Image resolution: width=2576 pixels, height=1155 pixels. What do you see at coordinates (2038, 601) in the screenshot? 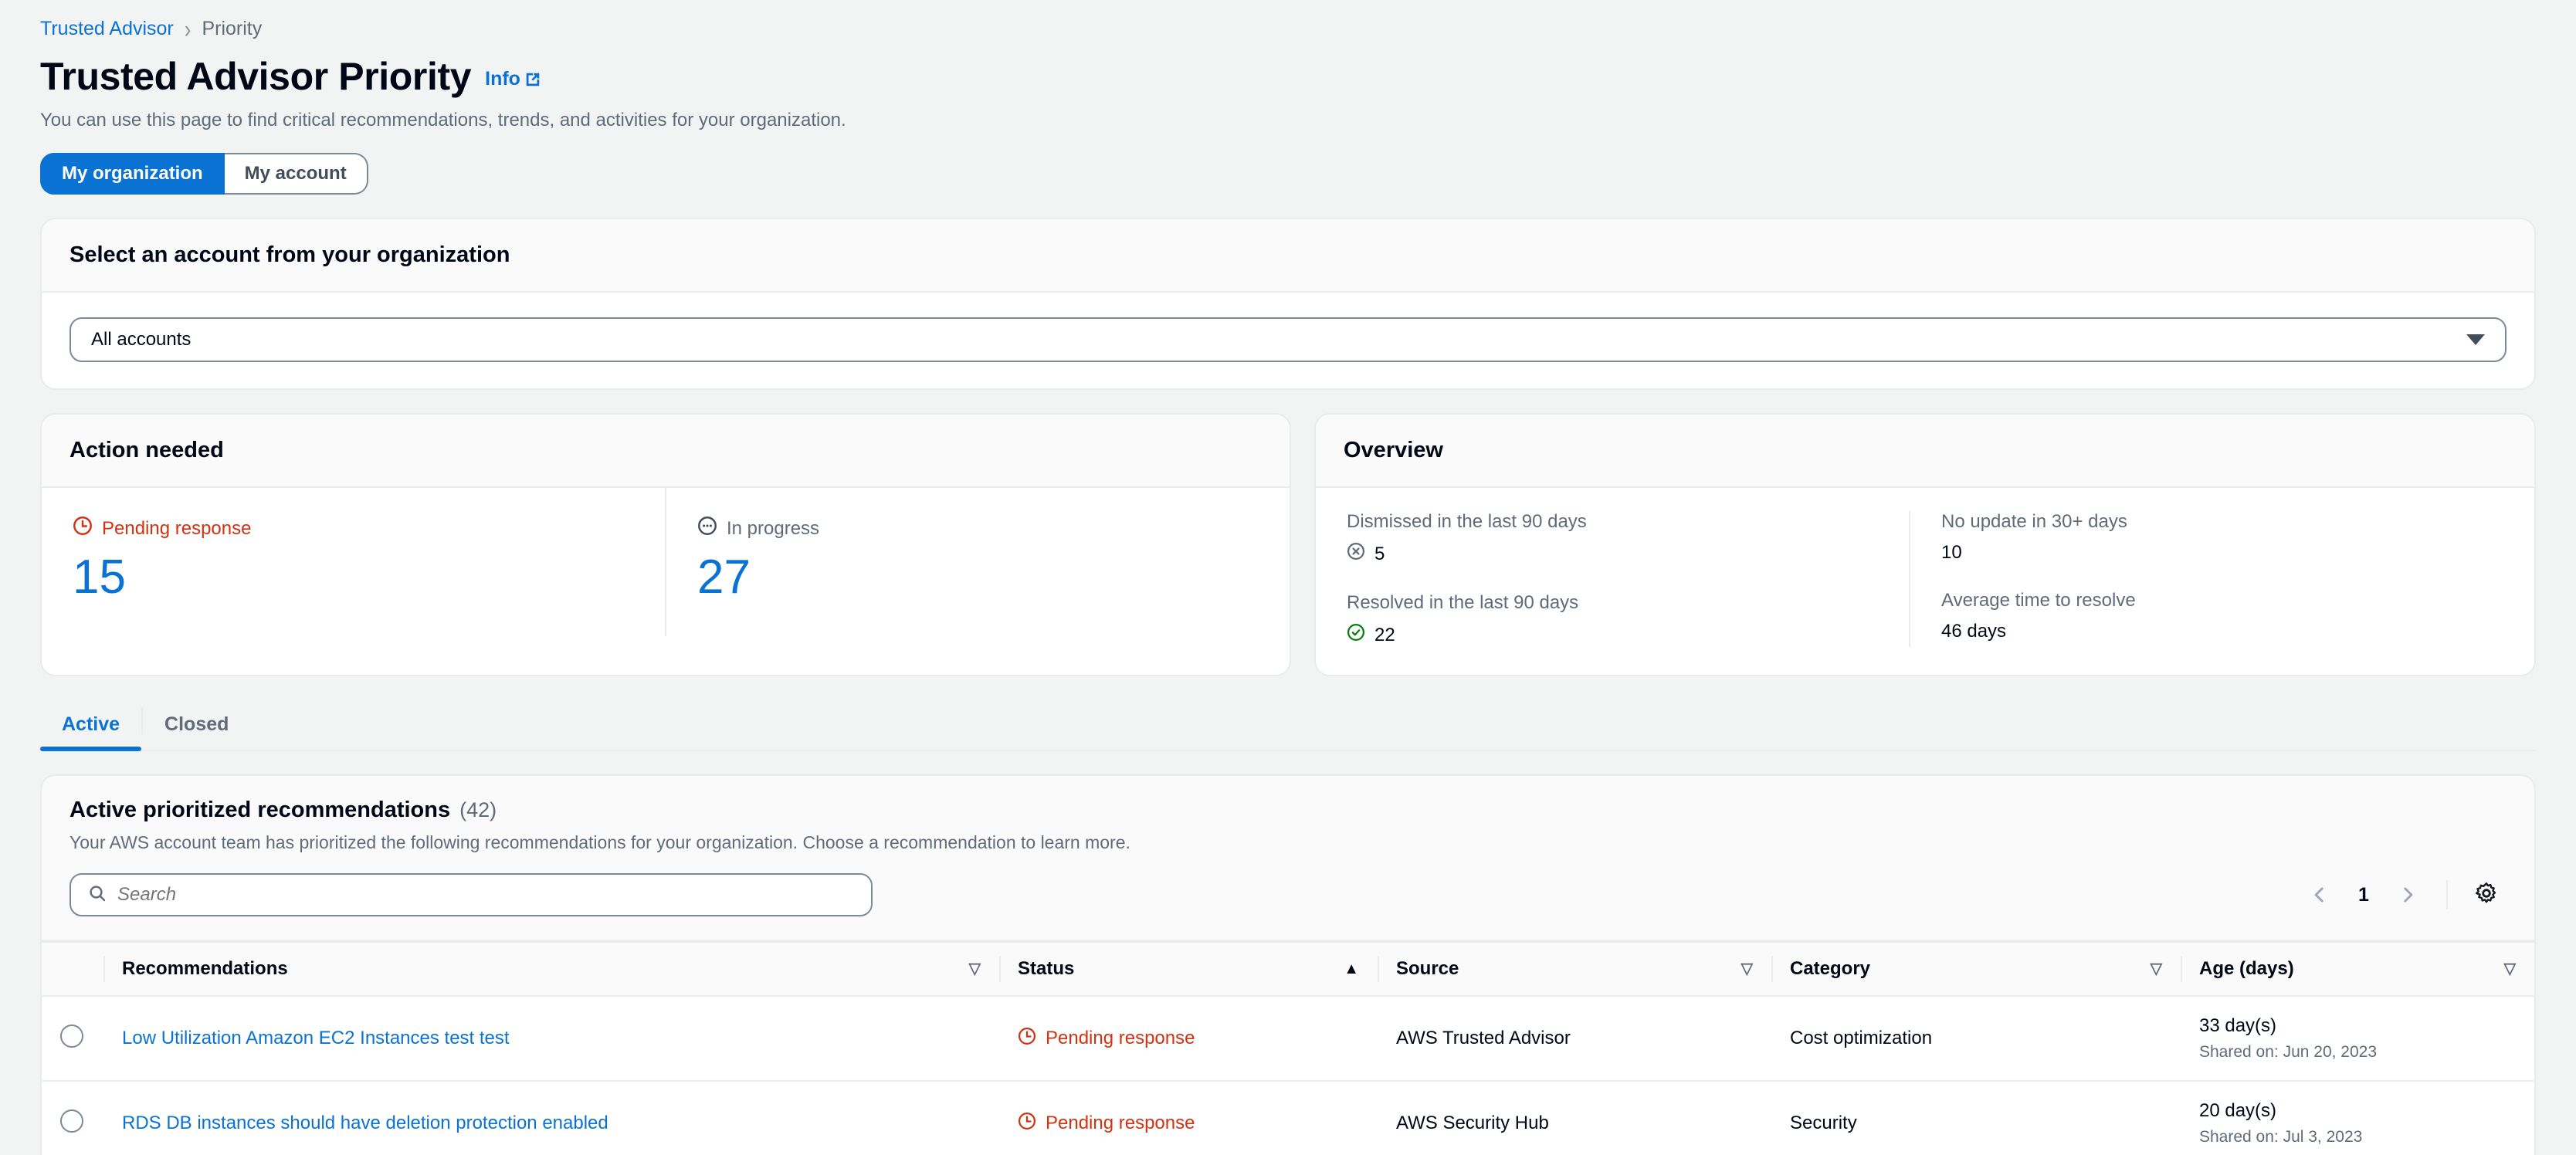
I see `overview-item-avg-resolve-label: Average time to resolve` at bounding box center [2038, 601].